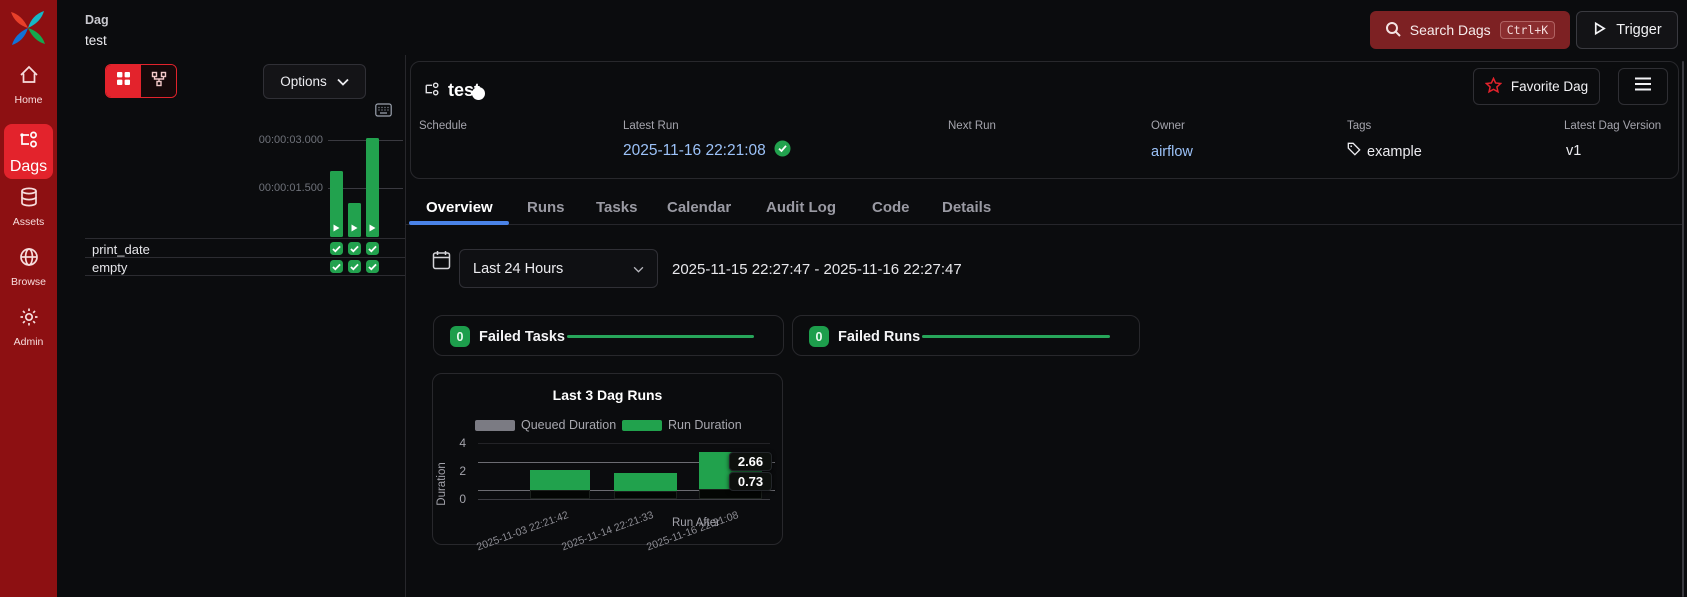 This screenshot has height=597, width=1687. Describe the element at coordinates (29, 77) in the screenshot. I see `home-icon` at that location.